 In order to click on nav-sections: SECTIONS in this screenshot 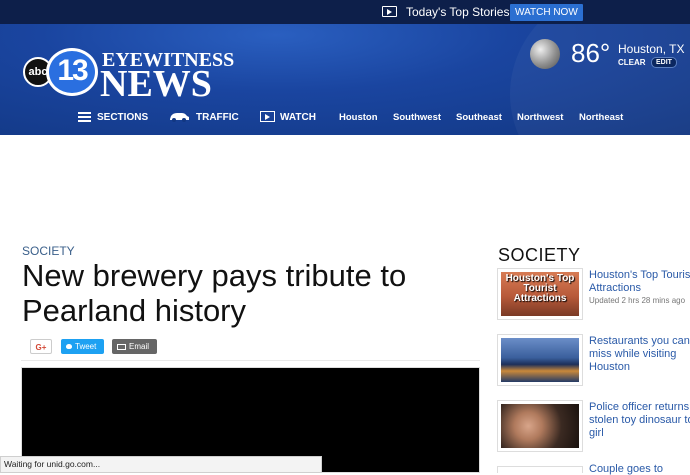, I will do `click(122, 117)`.